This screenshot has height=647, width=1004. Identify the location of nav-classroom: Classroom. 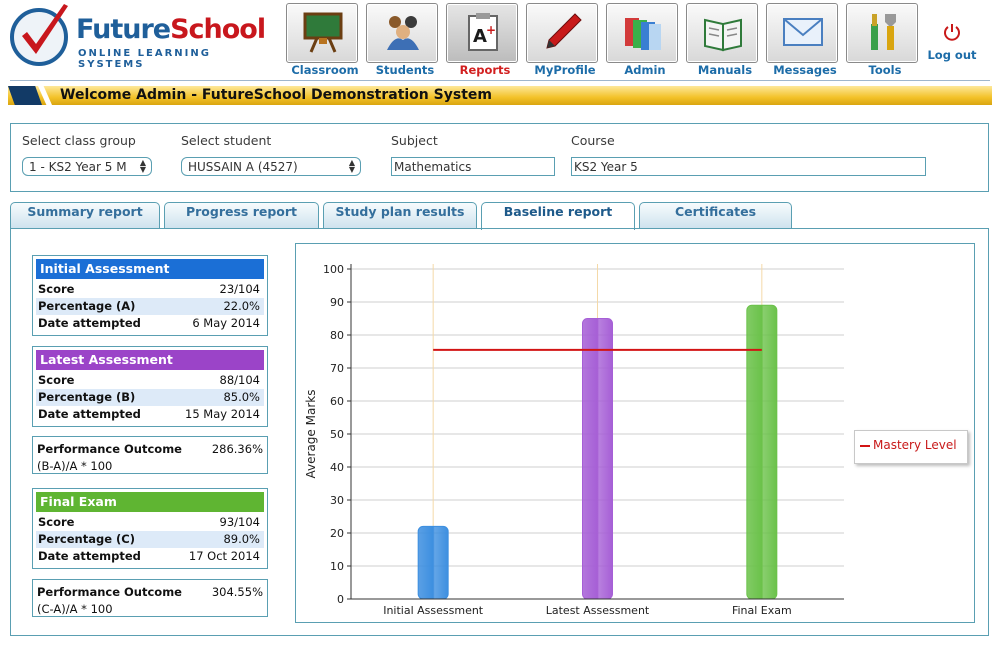
(321, 41).